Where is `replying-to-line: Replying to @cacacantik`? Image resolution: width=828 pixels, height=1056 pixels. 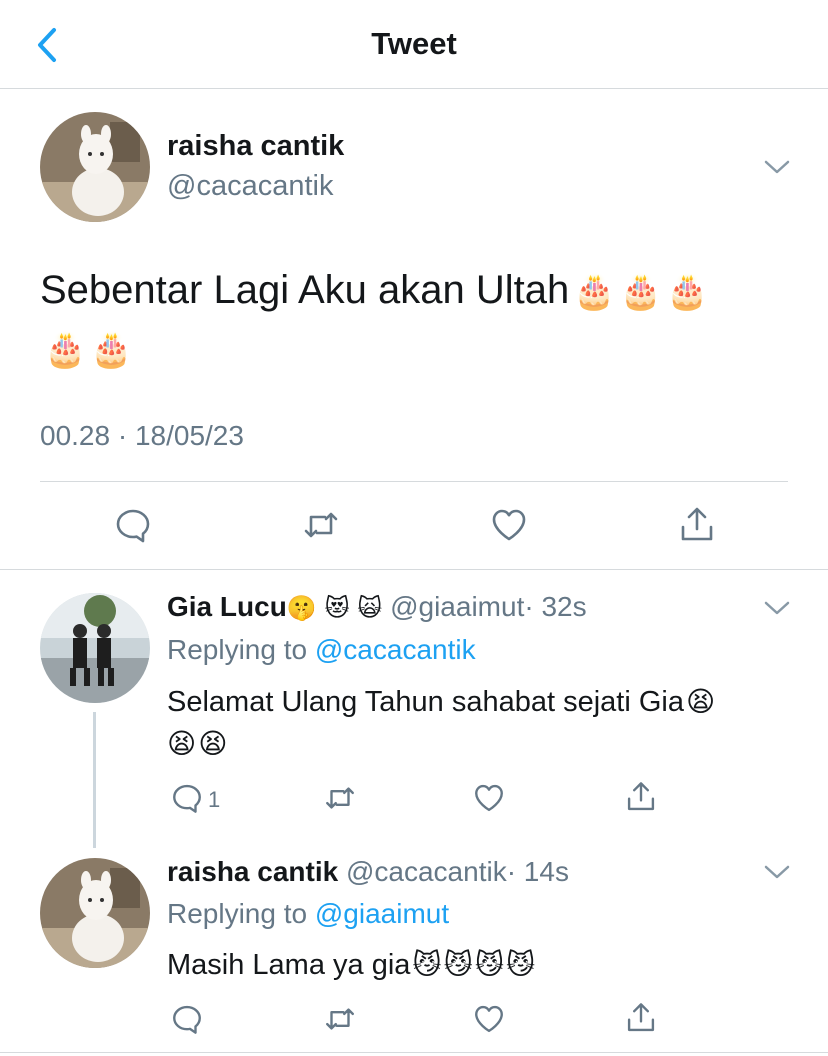 replying-to-line: Replying to @cacacantik is located at coordinates (321, 650).